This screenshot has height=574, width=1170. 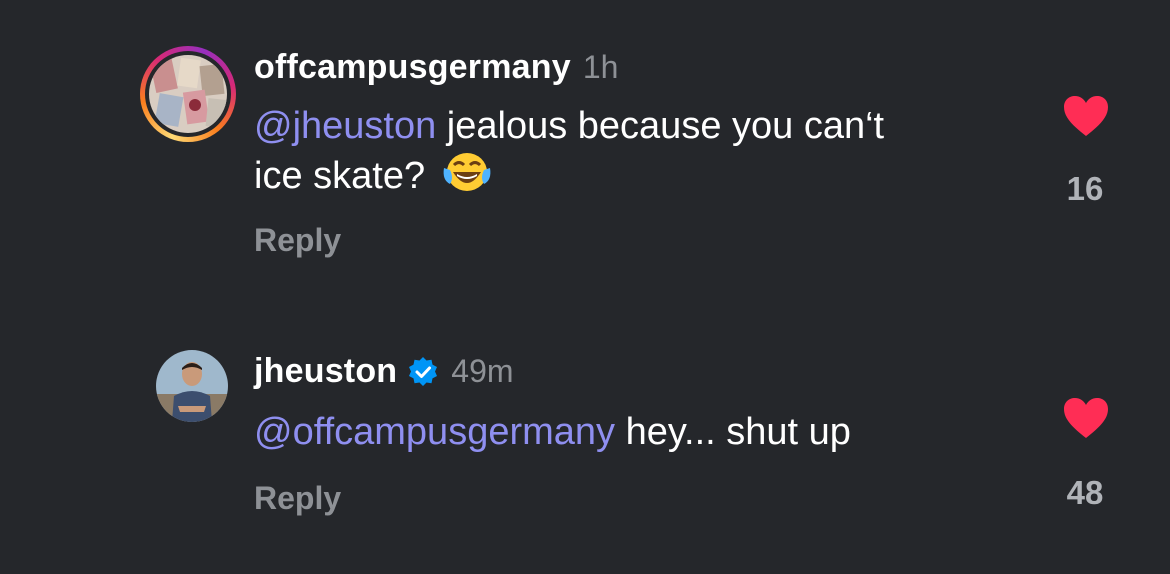 I want to click on like-count: 48, so click(x=1085, y=492).